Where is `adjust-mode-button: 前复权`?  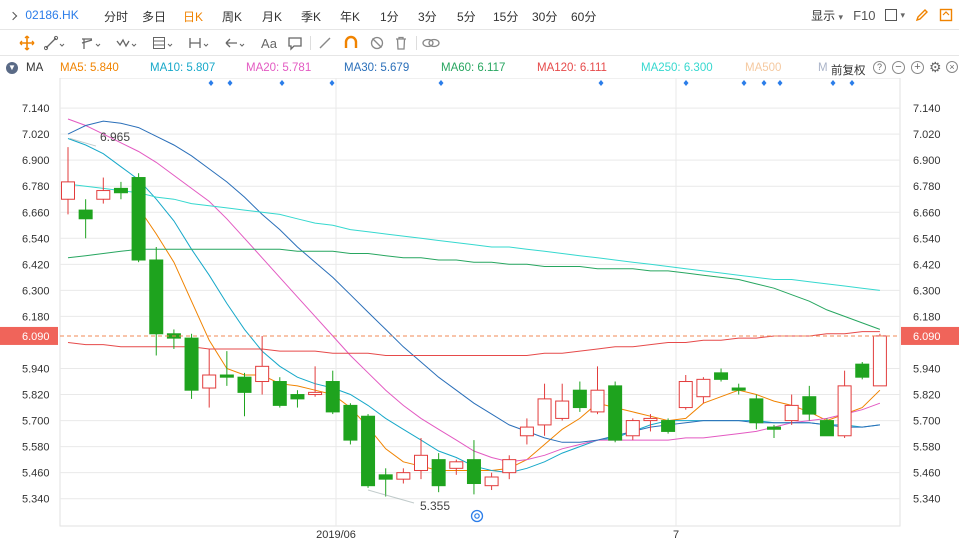
adjust-mode-button: 前复权 is located at coordinates (848, 70).